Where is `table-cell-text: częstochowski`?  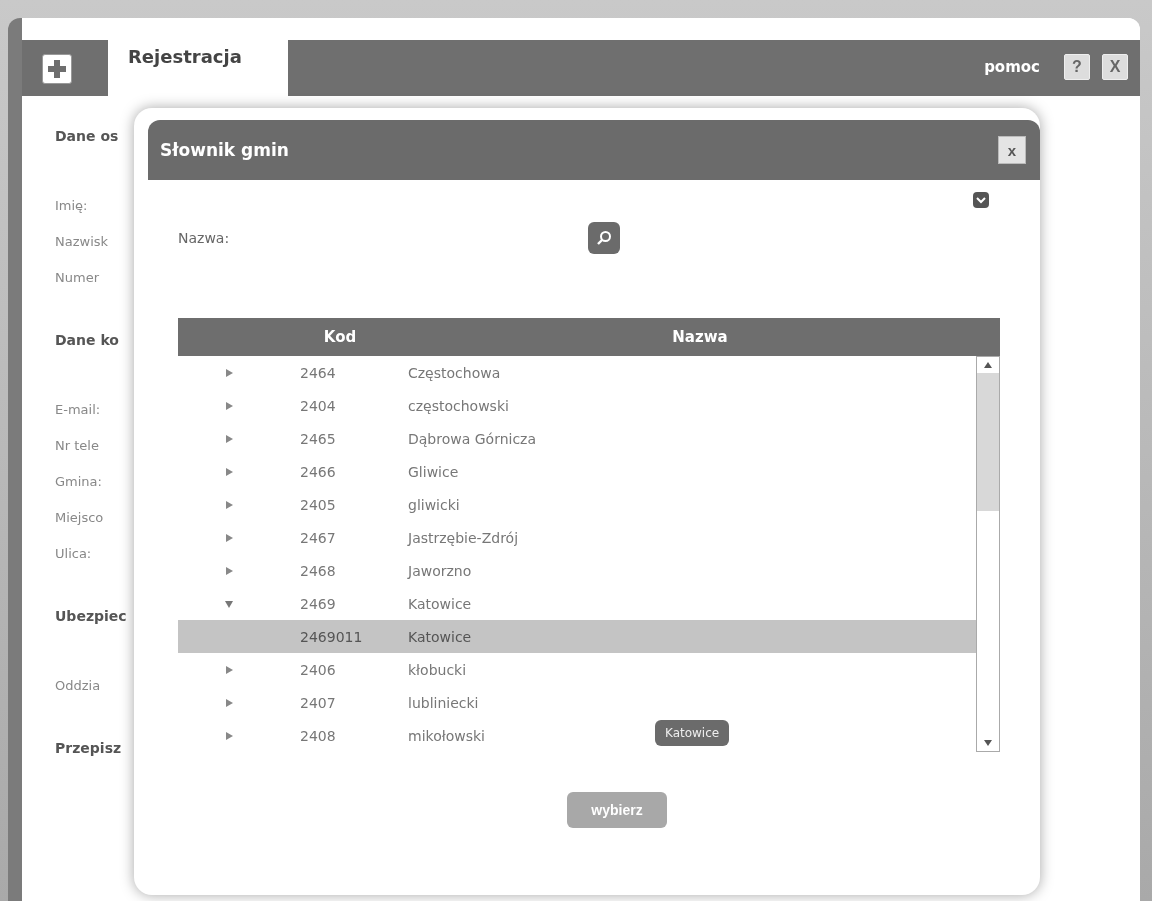 table-cell-text: częstochowski is located at coordinates (458, 405).